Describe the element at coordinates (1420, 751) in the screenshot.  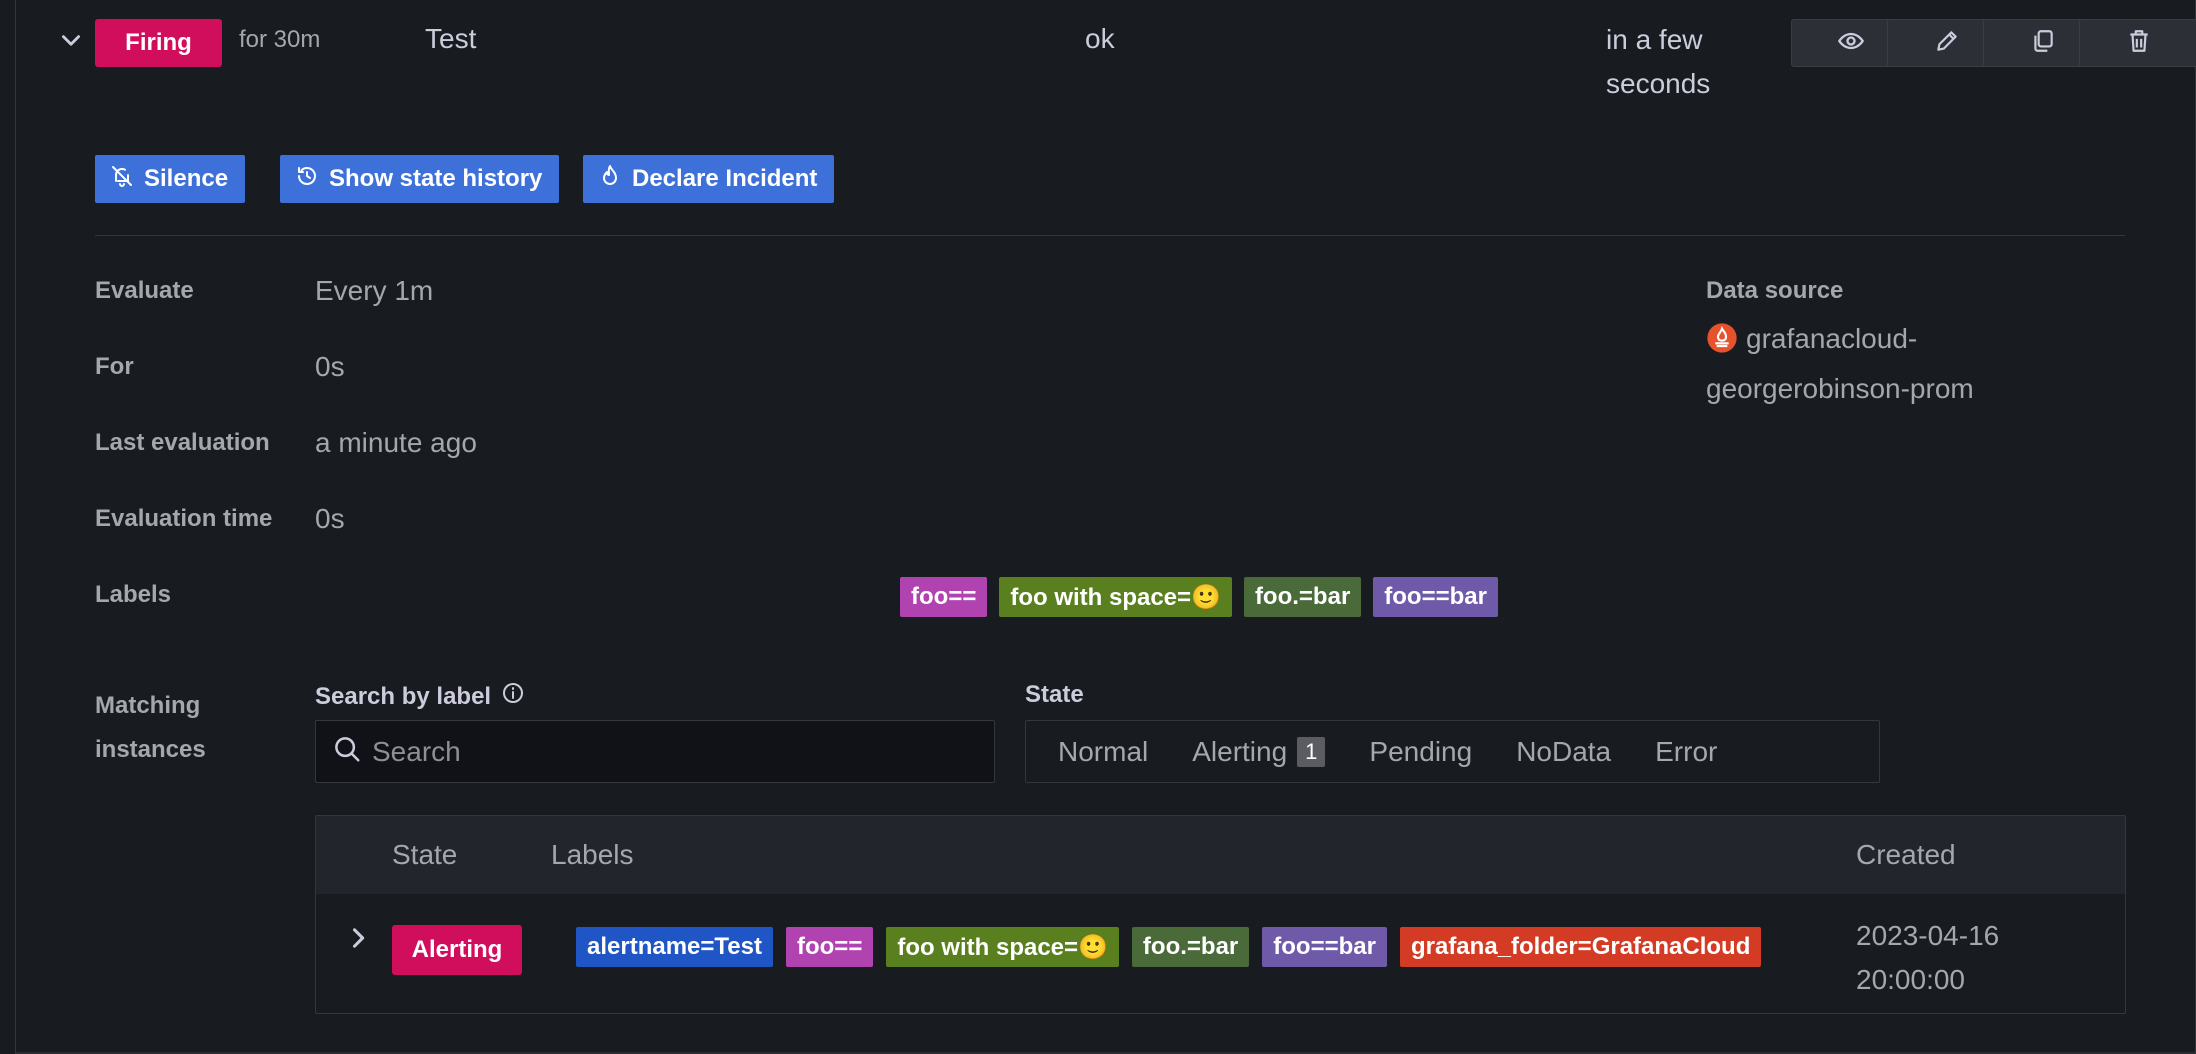
I see `state-option-pending: Pending` at that location.